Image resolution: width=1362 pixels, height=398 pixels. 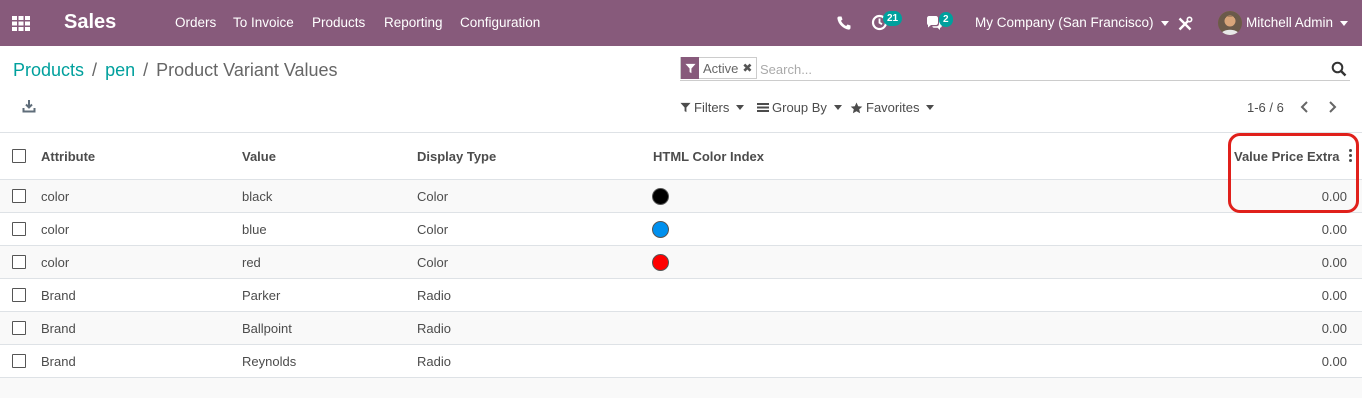 What do you see at coordinates (681, 262) in the screenshot?
I see `table-row: color red Color 0.00` at bounding box center [681, 262].